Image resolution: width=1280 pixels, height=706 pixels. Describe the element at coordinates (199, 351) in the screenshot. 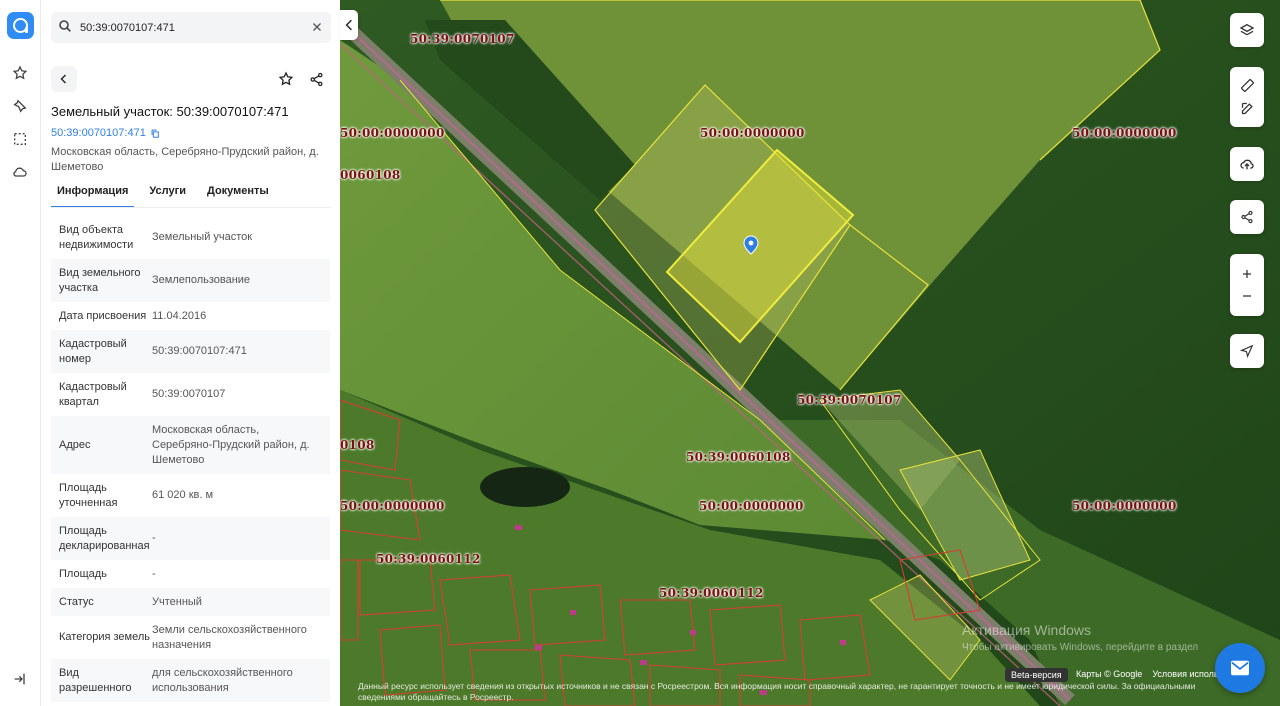

I see `row-value: 50:39:0070107:471` at that location.